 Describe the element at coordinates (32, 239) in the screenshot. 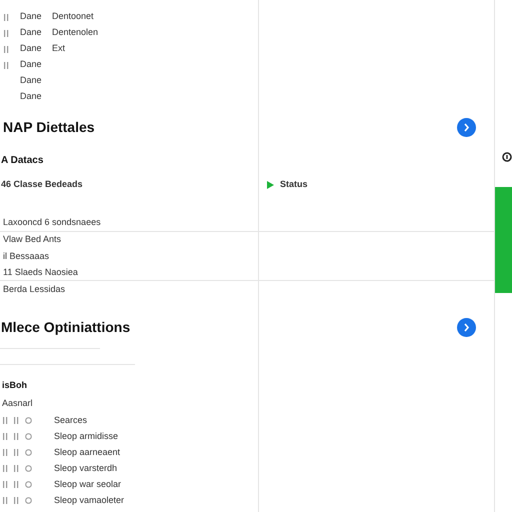

I see `detail-row-text: Vlaw Bed Ants` at that location.